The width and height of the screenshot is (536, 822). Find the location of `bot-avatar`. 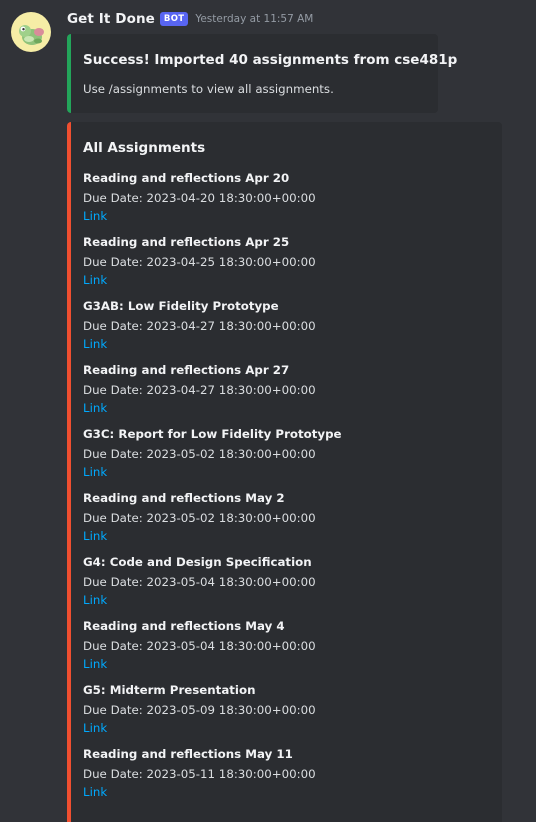

bot-avatar is located at coordinates (31, 32).